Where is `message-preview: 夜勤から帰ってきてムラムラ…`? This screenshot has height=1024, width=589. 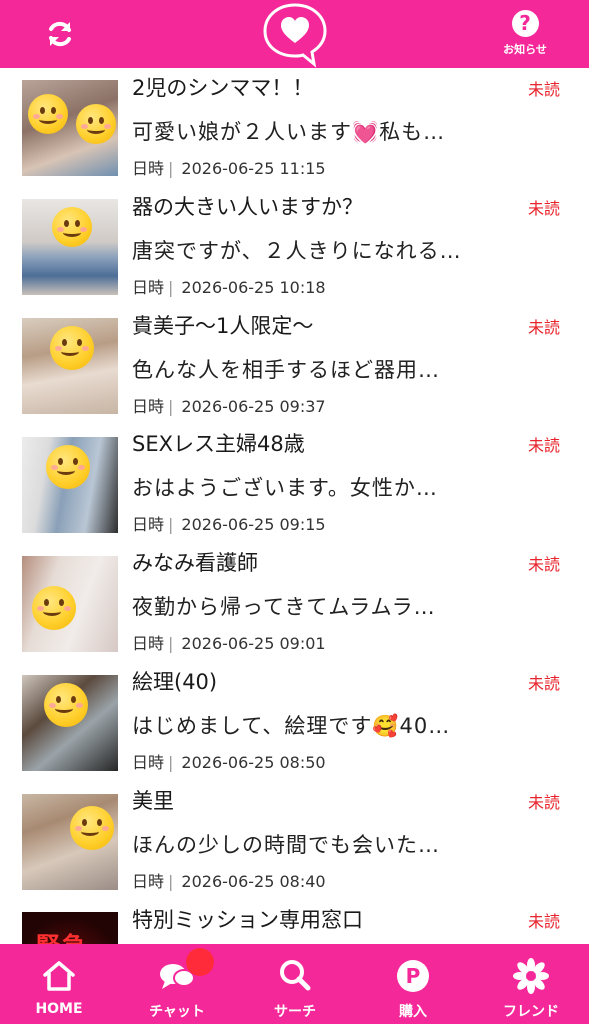
message-preview: 夜勤から帰ってきてムラムラ… is located at coordinates (284, 607).